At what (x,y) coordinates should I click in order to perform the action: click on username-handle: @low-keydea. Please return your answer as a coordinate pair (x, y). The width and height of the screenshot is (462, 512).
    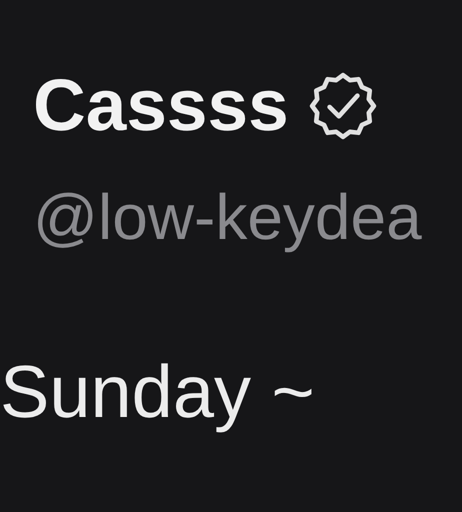
    Looking at the image, I should click on (227, 217).